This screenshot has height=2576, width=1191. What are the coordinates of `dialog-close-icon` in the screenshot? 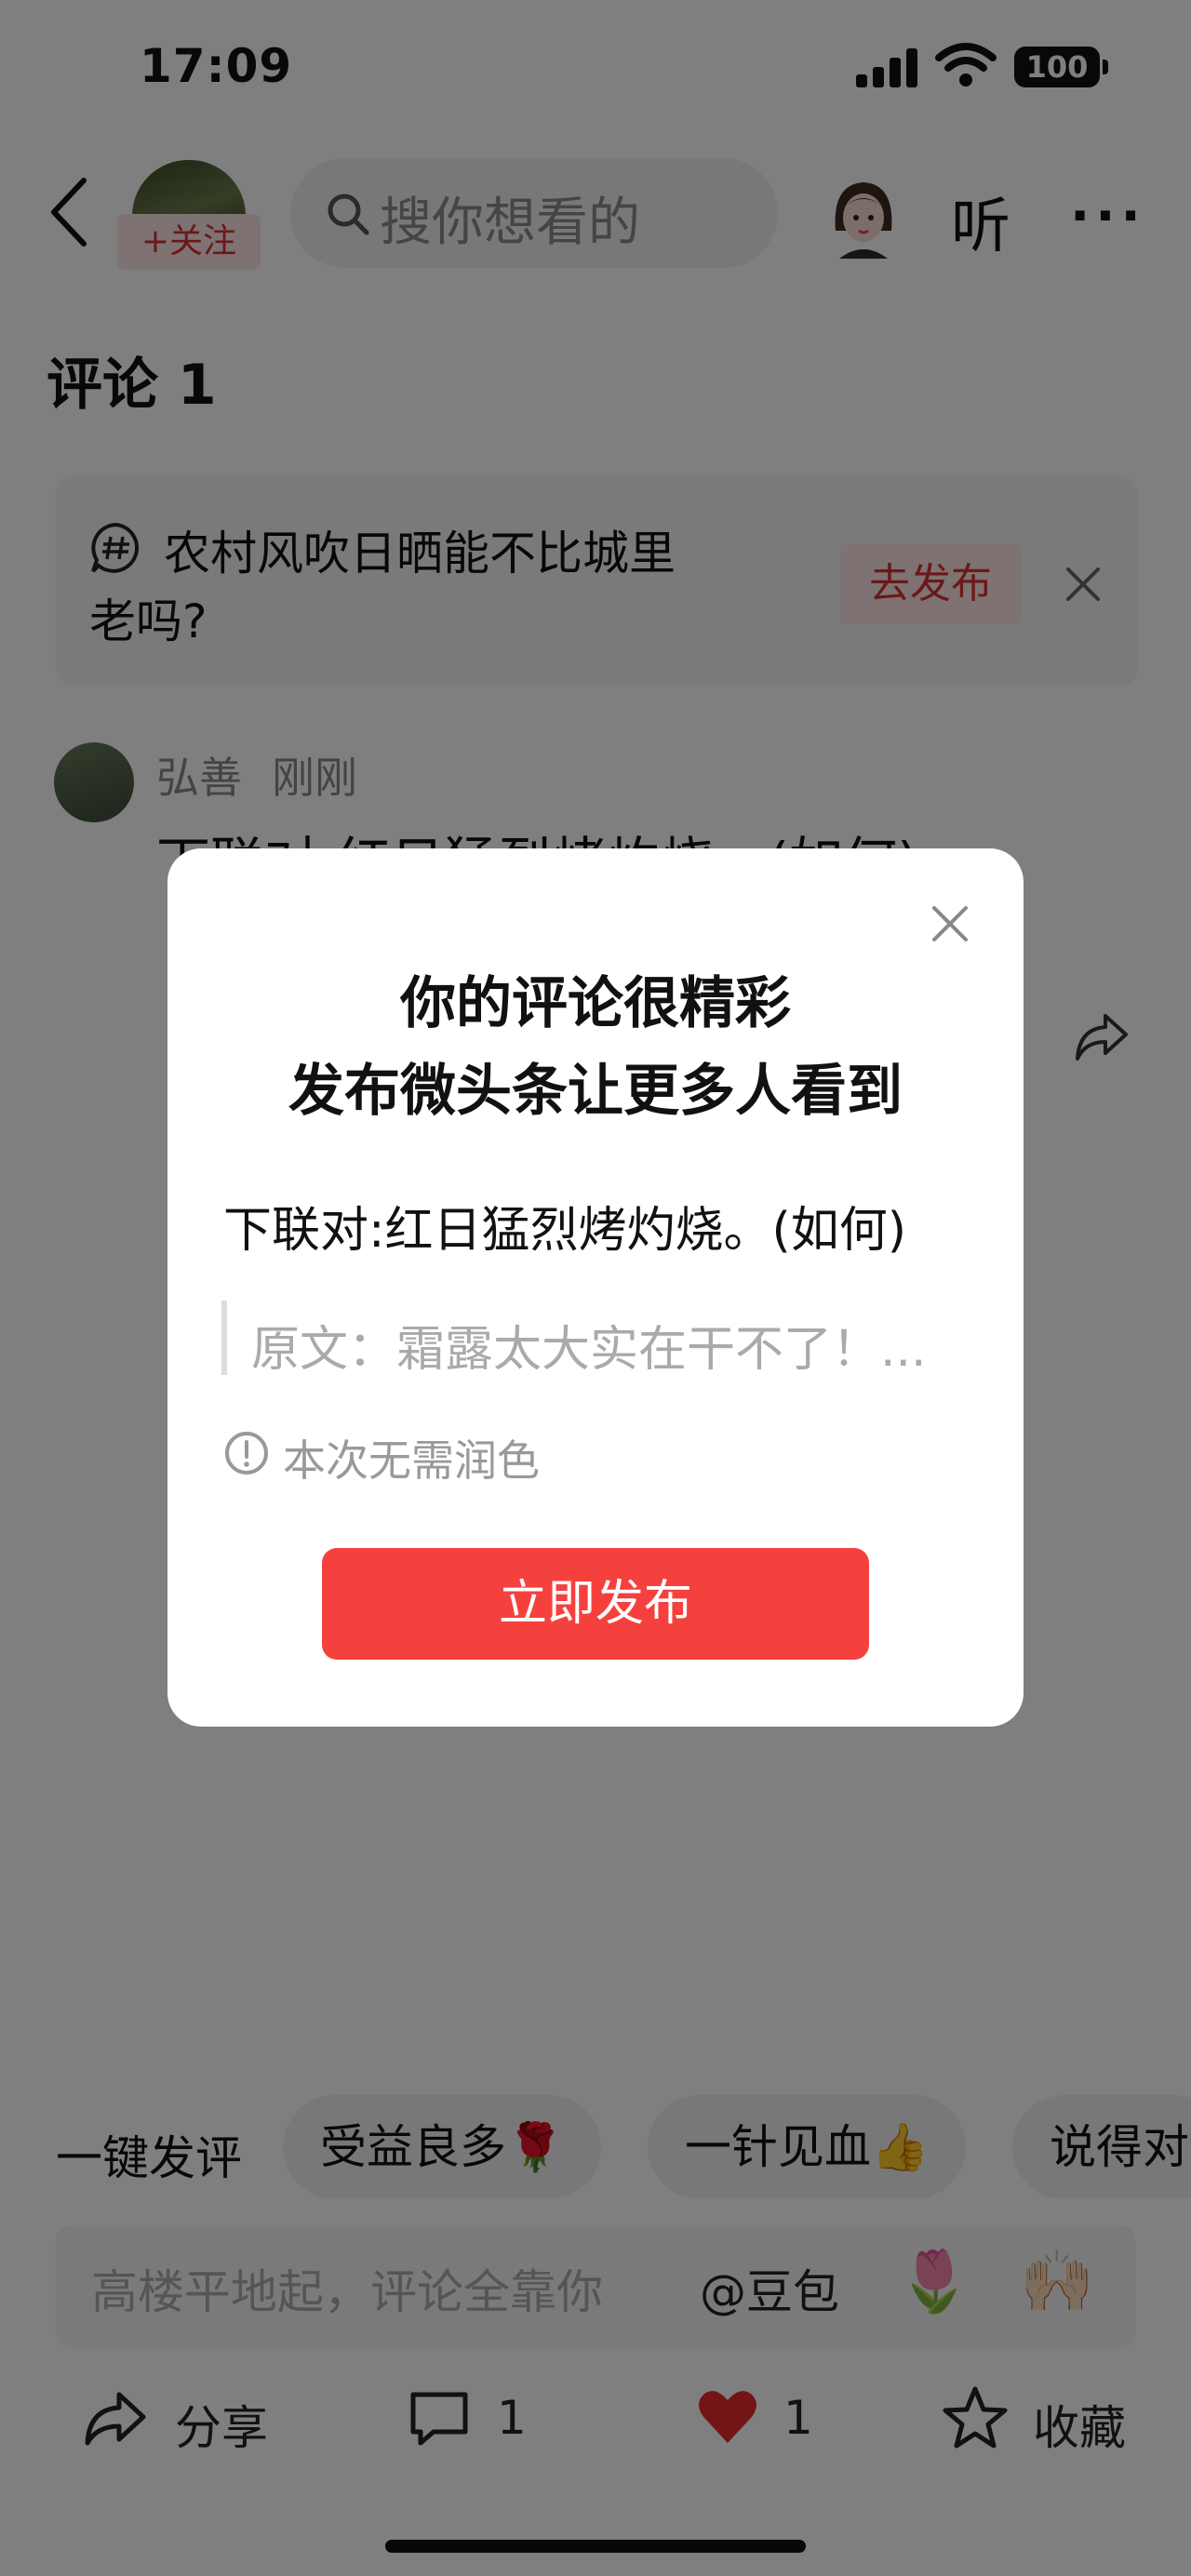 It's located at (950, 924).